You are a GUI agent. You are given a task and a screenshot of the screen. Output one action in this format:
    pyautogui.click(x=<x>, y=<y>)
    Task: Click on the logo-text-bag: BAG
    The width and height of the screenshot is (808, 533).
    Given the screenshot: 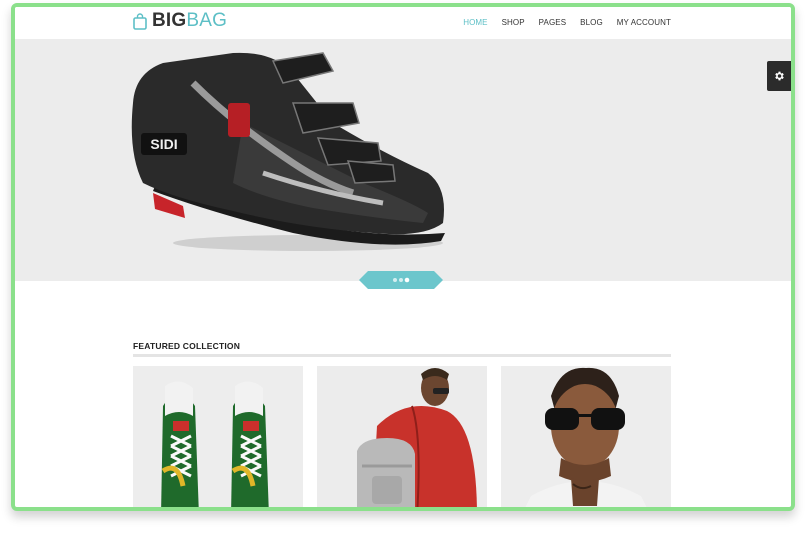 What is the action you would take?
    pyautogui.click(x=207, y=20)
    